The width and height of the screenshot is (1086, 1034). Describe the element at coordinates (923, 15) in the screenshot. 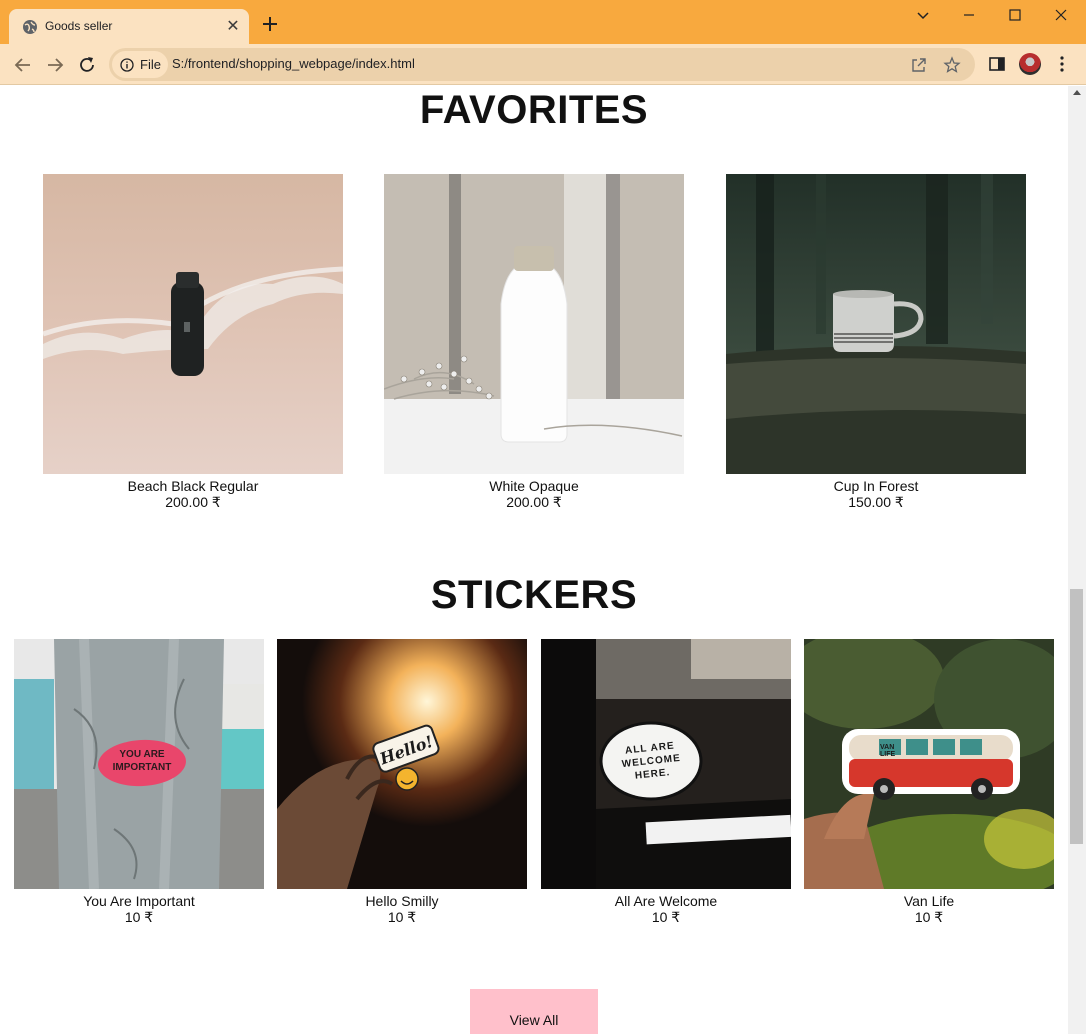

I see `tab-search-chevron-icon` at that location.